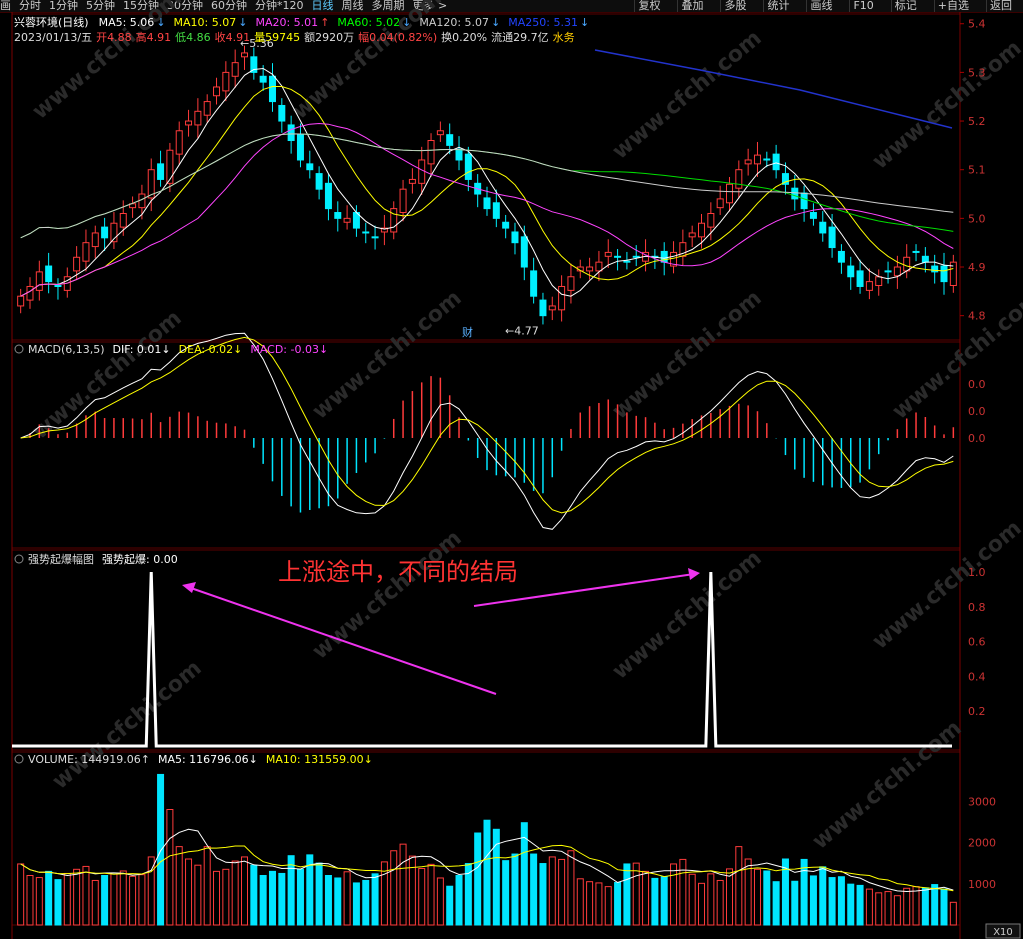 Image resolution: width=1023 pixels, height=939 pixels. Describe the element at coordinates (977, 121) in the screenshot. I see `price-tick-4: 5.2` at that location.